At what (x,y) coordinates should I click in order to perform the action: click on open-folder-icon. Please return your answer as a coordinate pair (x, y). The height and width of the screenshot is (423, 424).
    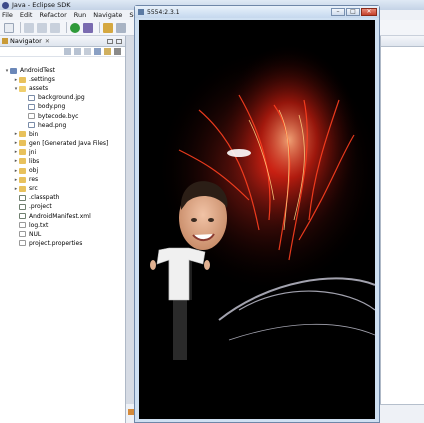
    Looking at the image, I should click on (108, 27).